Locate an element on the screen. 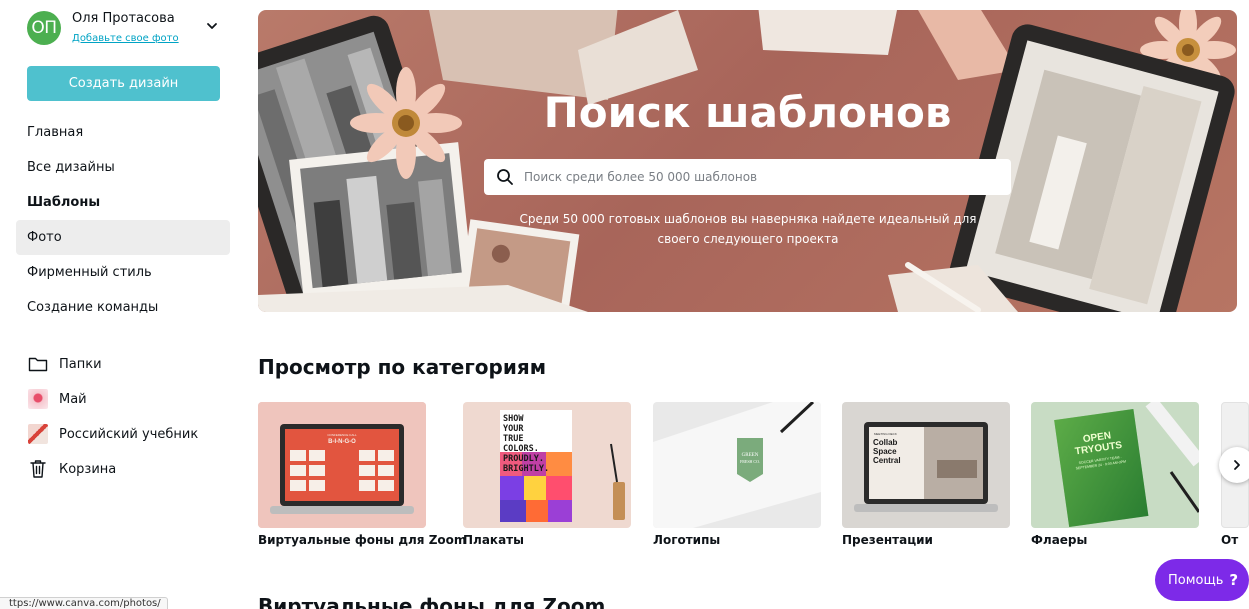 The height and width of the screenshot is (609, 1249). sidebar-item-home: Главная is located at coordinates (123, 132).